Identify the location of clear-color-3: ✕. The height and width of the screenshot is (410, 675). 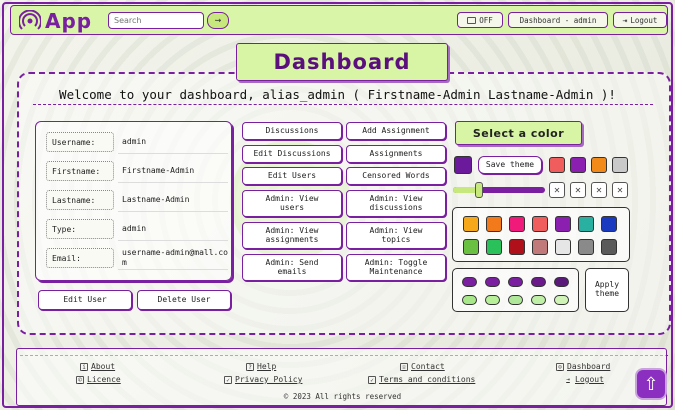
(599, 190).